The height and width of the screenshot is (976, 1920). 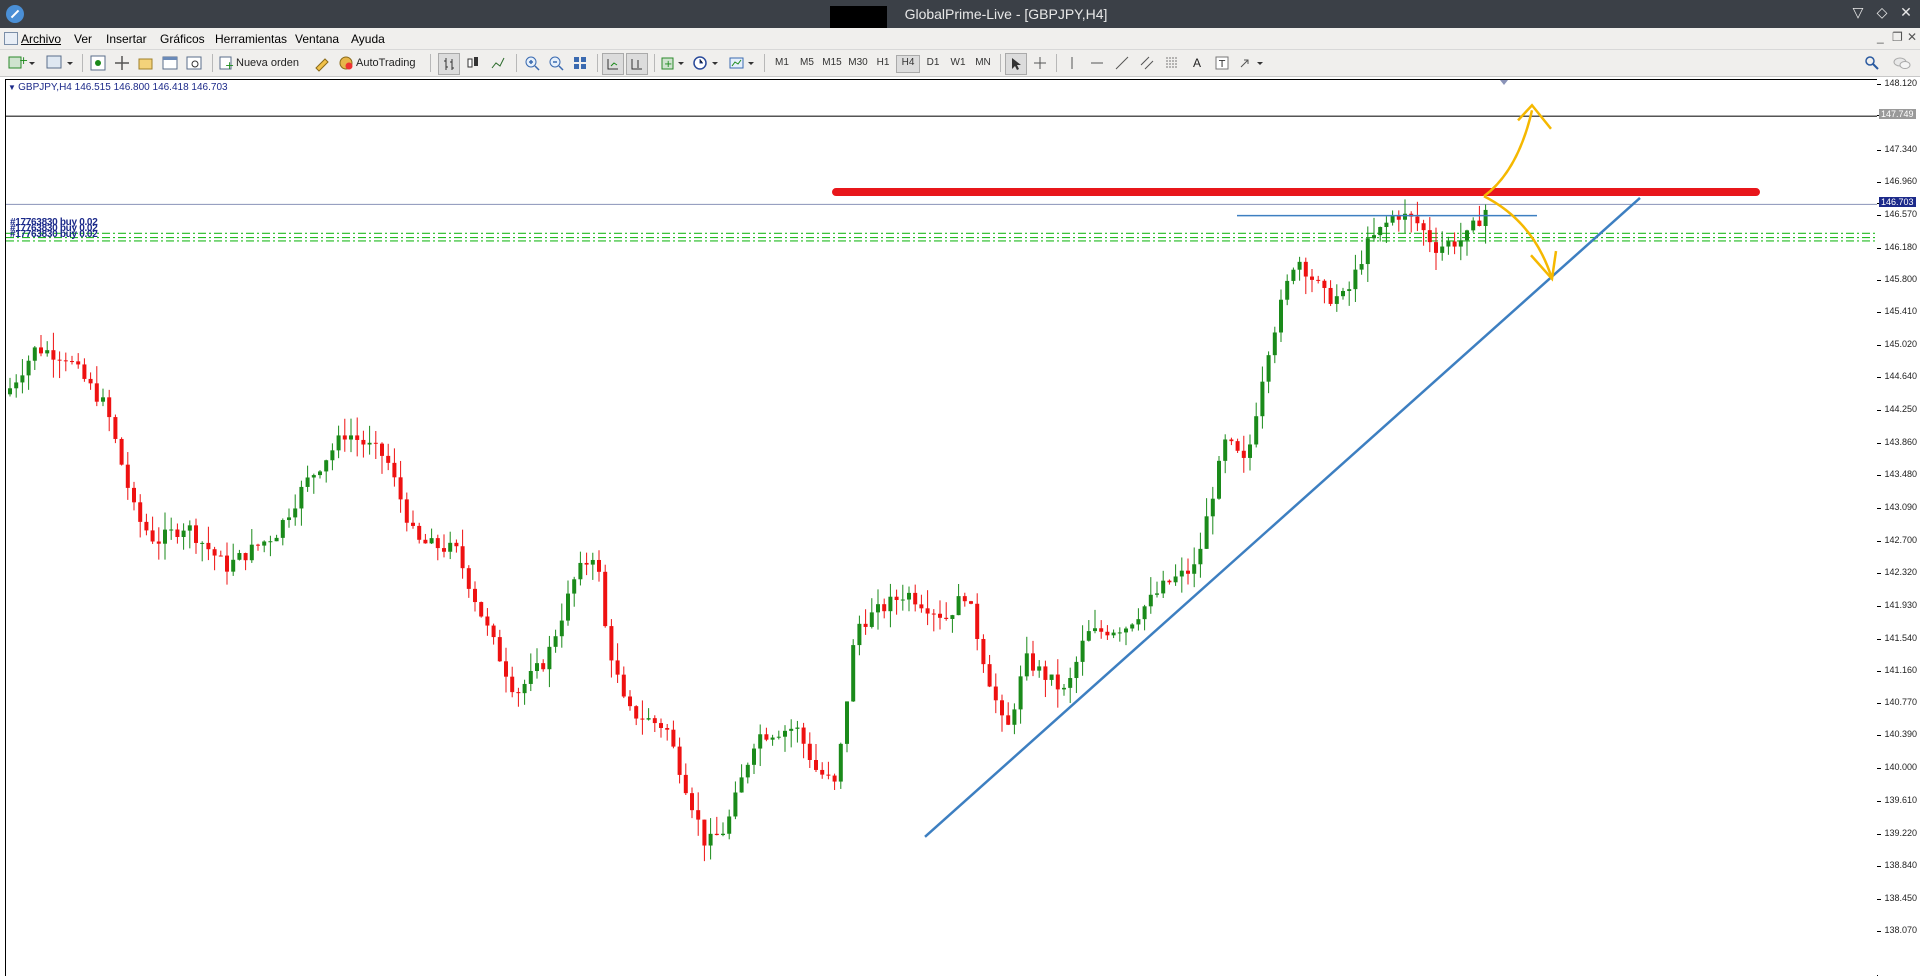 What do you see at coordinates (807, 63) in the screenshot?
I see `timeframe-m5: M5` at bounding box center [807, 63].